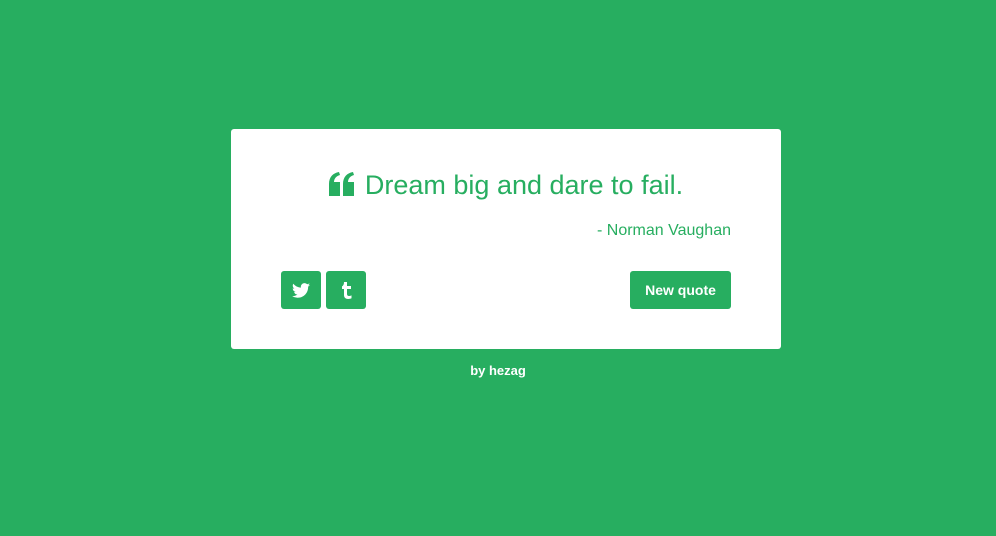  Describe the element at coordinates (498, 370) in the screenshot. I see `footer-credit: by hezag` at that location.